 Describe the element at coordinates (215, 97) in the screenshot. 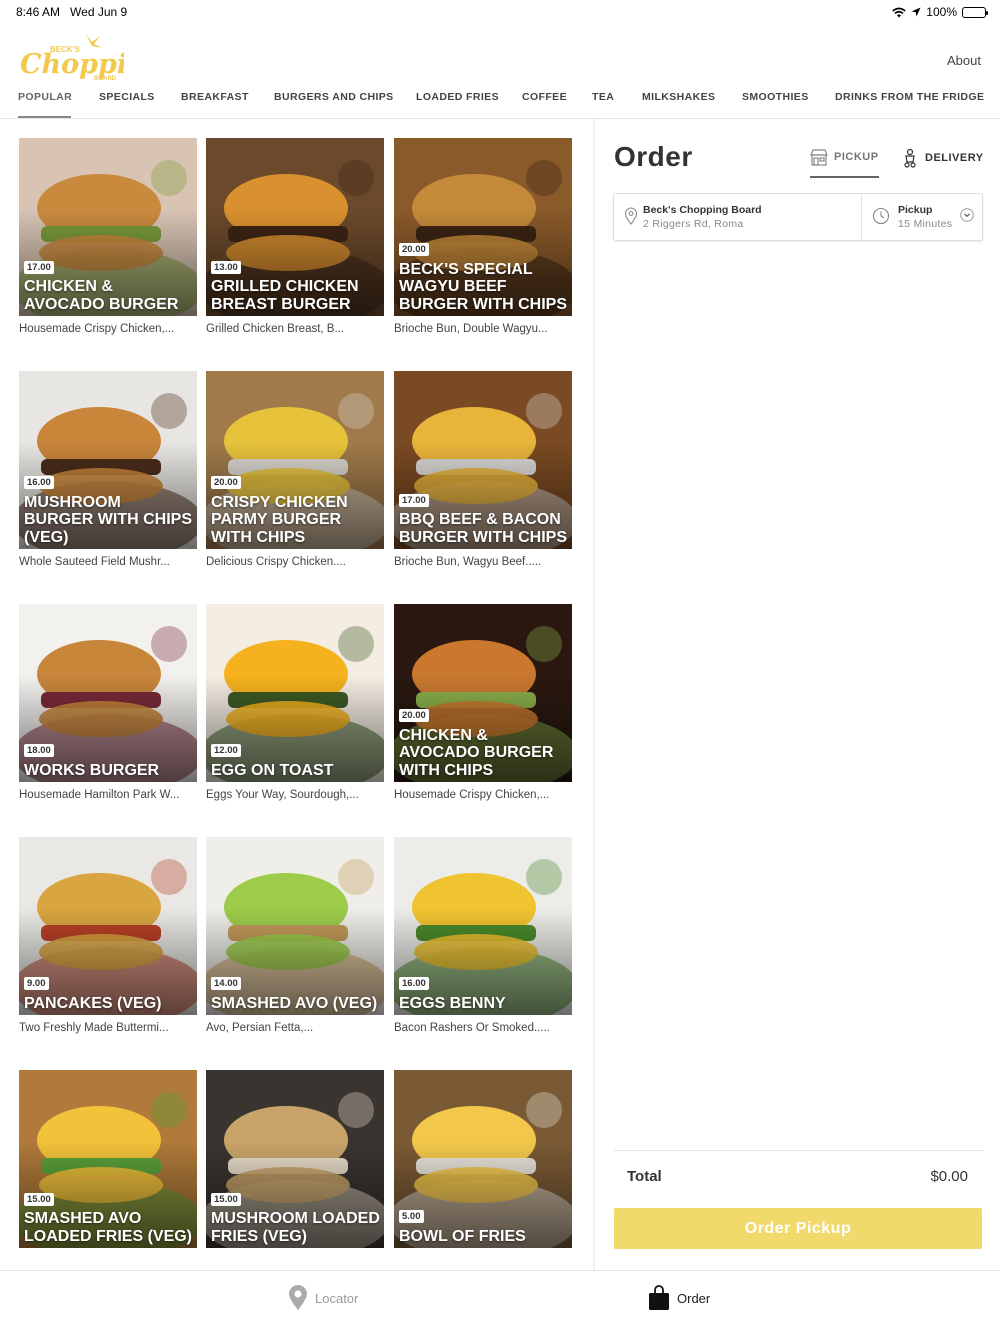

I see `tab-breakfast: BREAKFAST` at that location.